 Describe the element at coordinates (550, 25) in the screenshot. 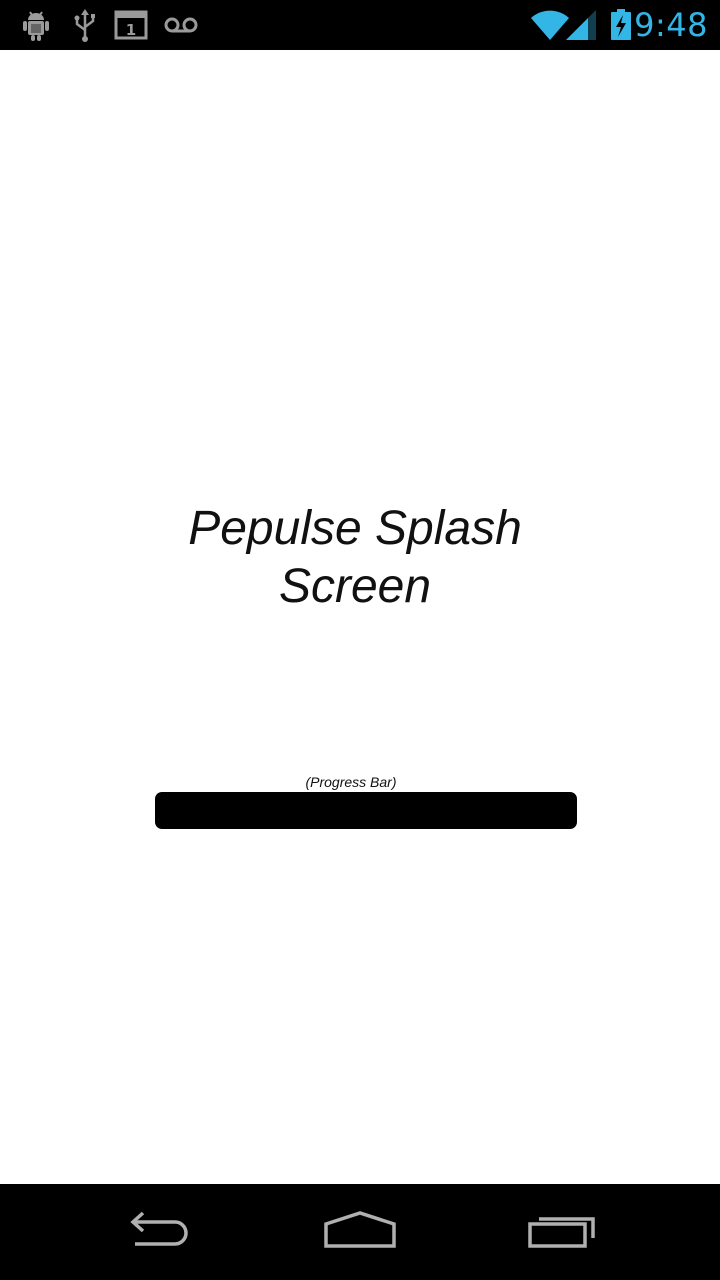

I see `wifi-icon` at that location.